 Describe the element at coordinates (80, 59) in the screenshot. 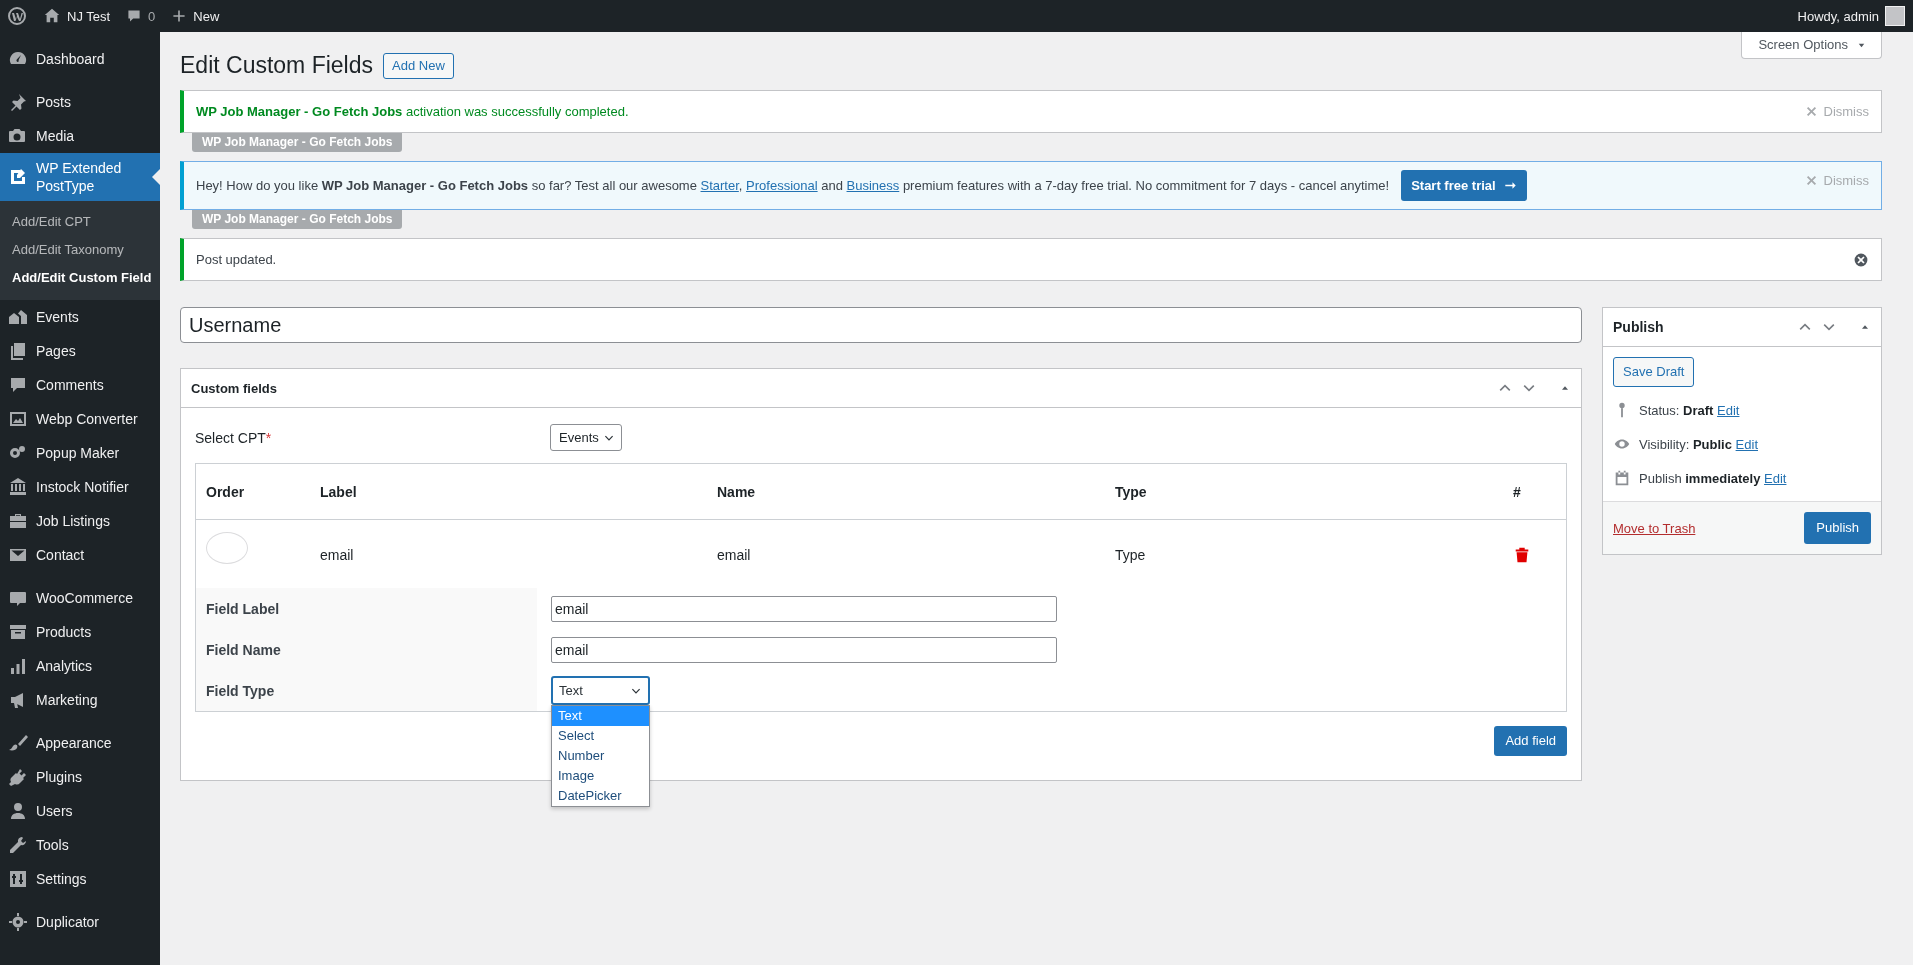

I see `sidebar-item: Dashboard` at that location.